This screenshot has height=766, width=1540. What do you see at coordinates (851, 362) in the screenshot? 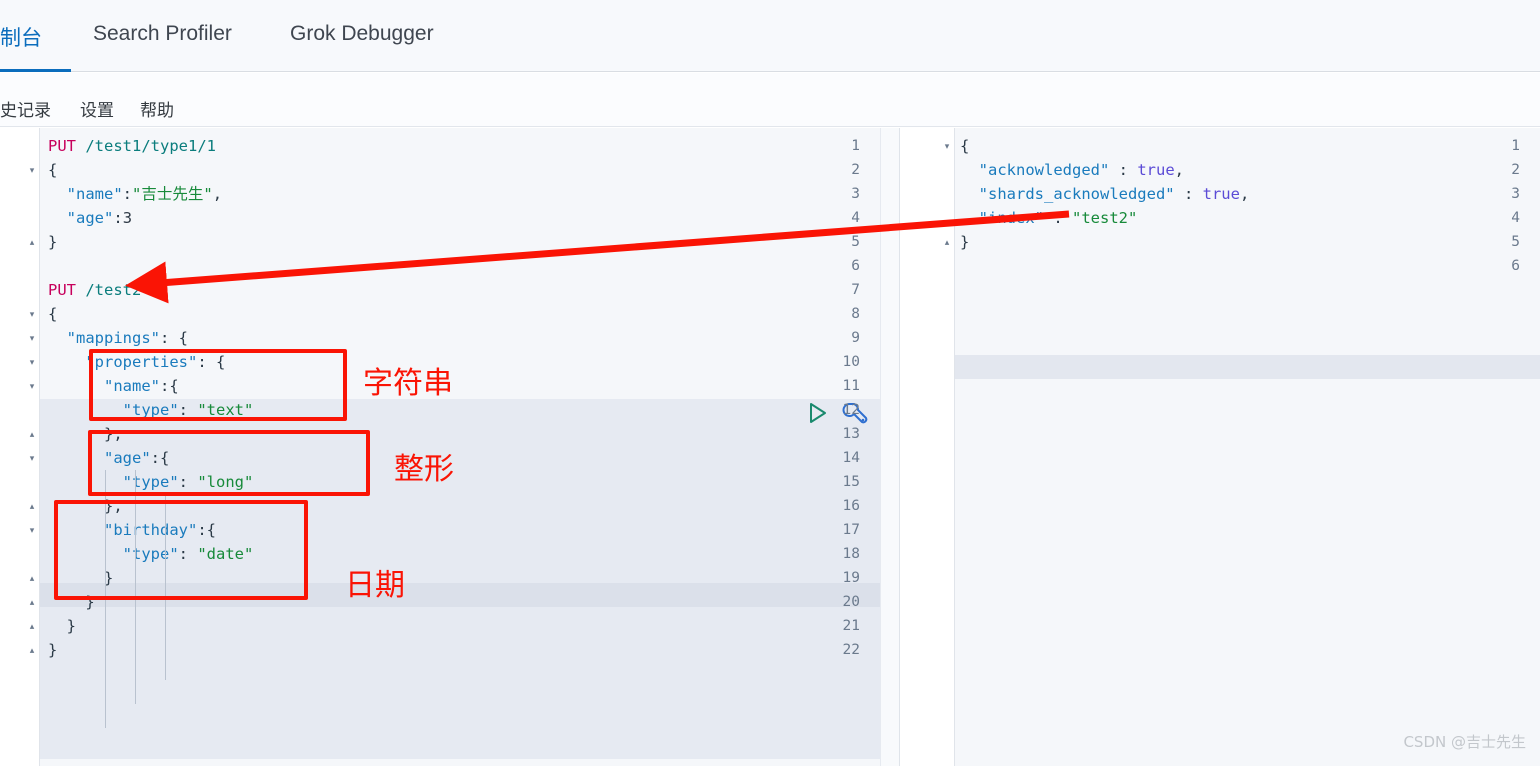
I see `line-number: 10` at bounding box center [851, 362].